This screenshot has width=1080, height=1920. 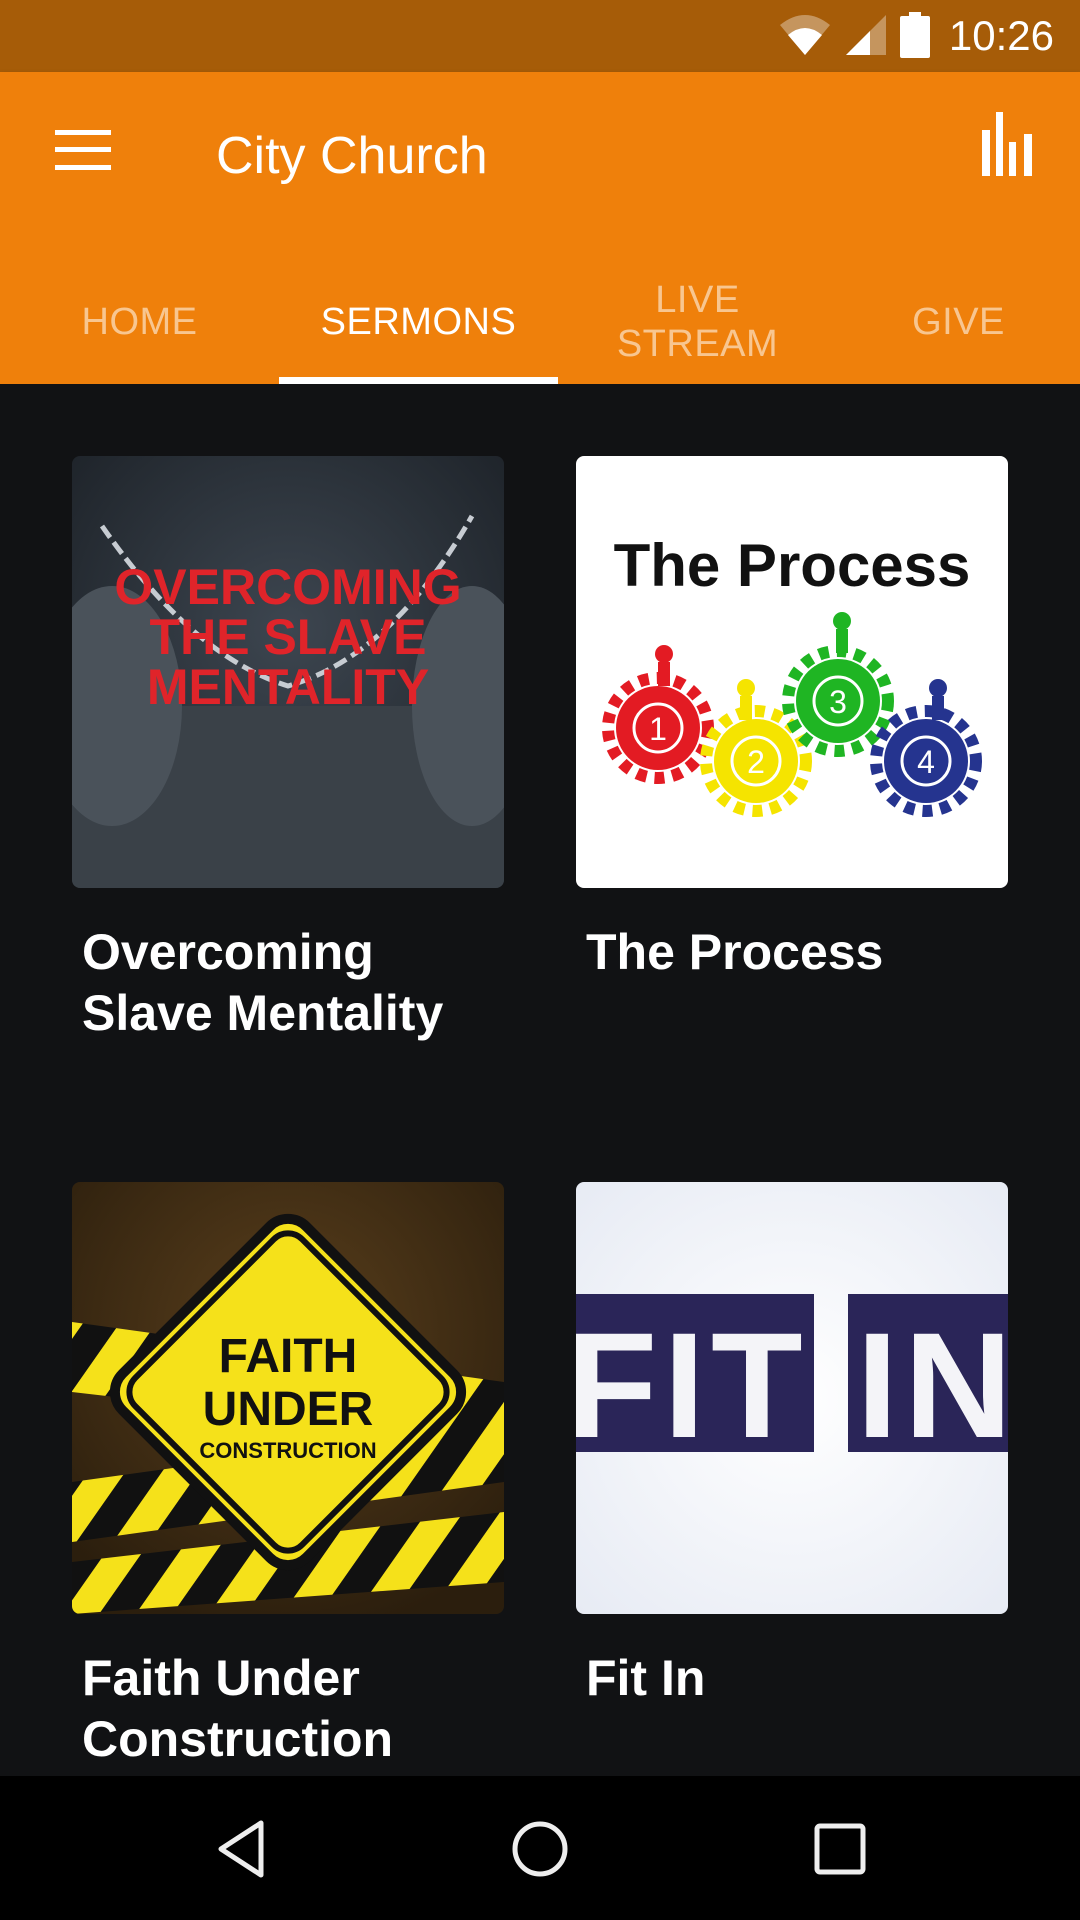 What do you see at coordinates (792, 672) in the screenshot?
I see `sermon-artwork: The Process 1 2 3 4` at bounding box center [792, 672].